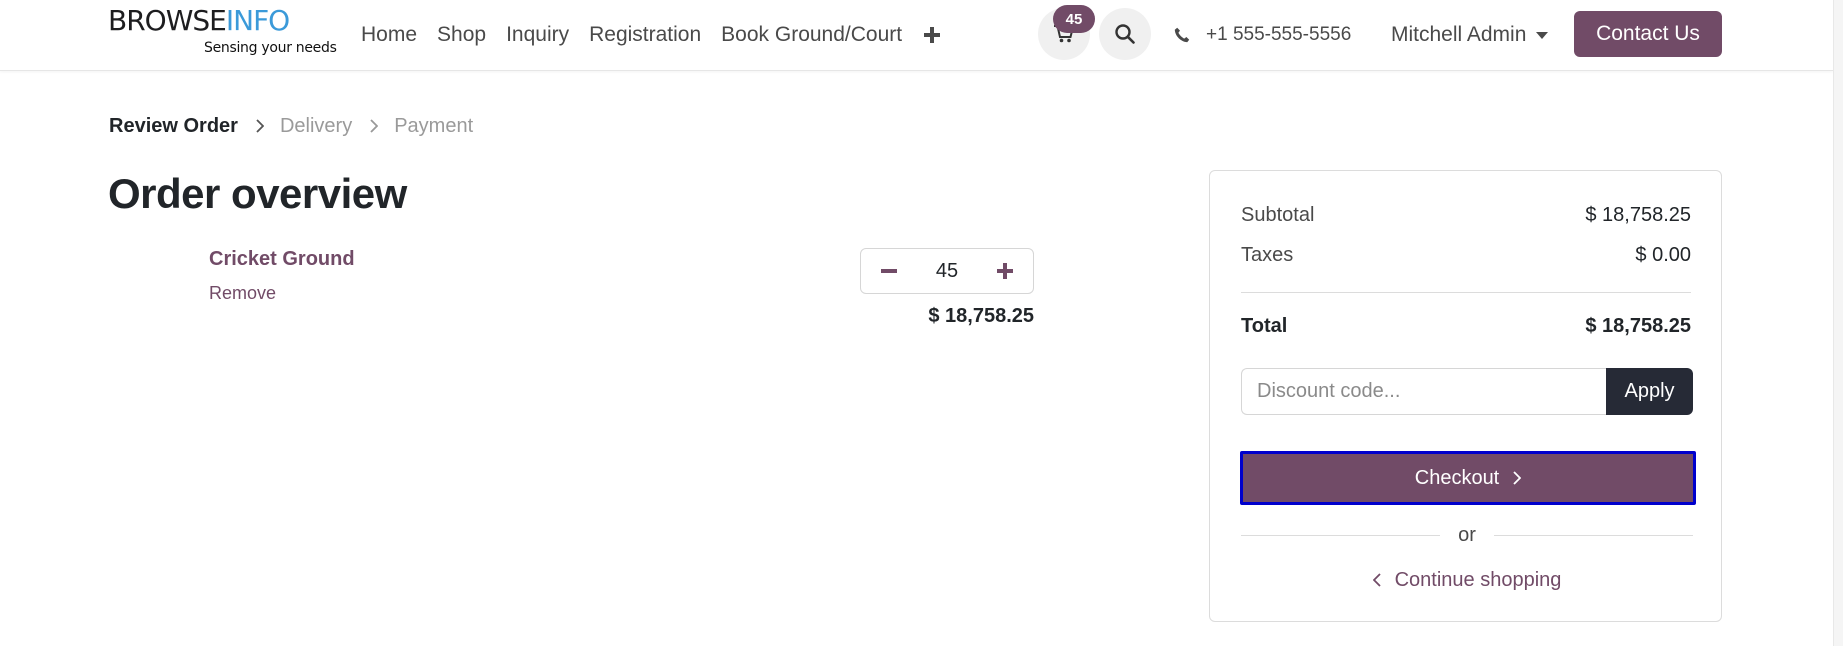 This screenshot has height=646, width=1843. I want to click on apply-discount-button: Apply, so click(1649, 391).